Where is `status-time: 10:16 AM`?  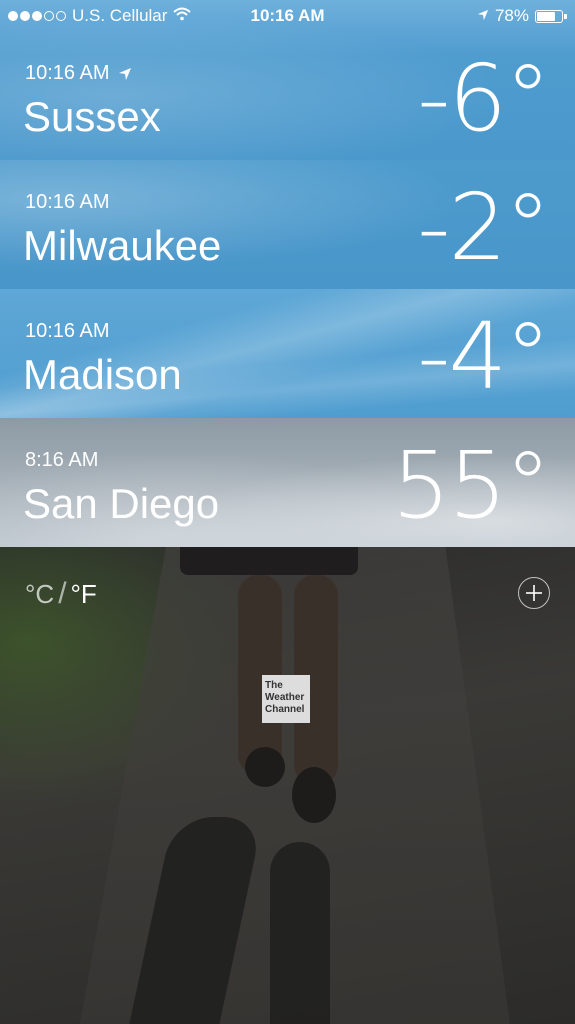
status-time: 10:16 AM is located at coordinates (287, 15).